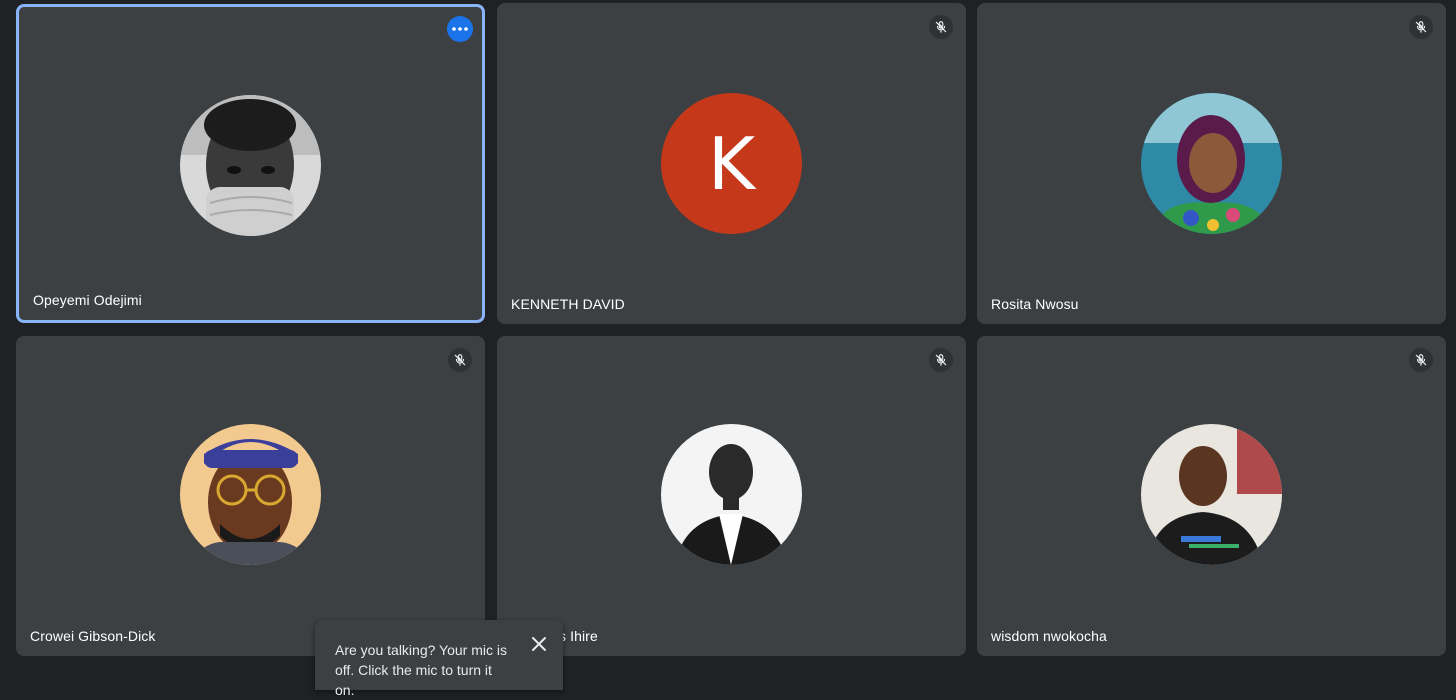  I want to click on close-icon, so click(539, 644).